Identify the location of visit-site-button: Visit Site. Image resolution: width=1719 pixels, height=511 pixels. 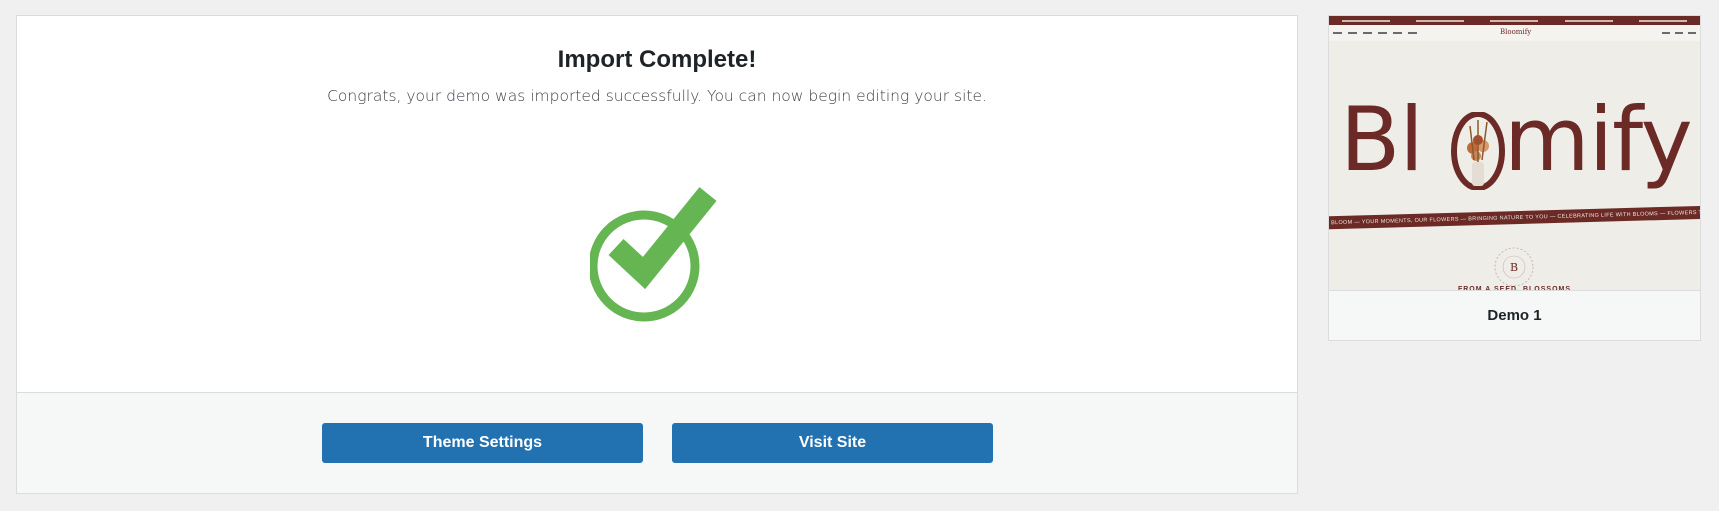
(832, 443).